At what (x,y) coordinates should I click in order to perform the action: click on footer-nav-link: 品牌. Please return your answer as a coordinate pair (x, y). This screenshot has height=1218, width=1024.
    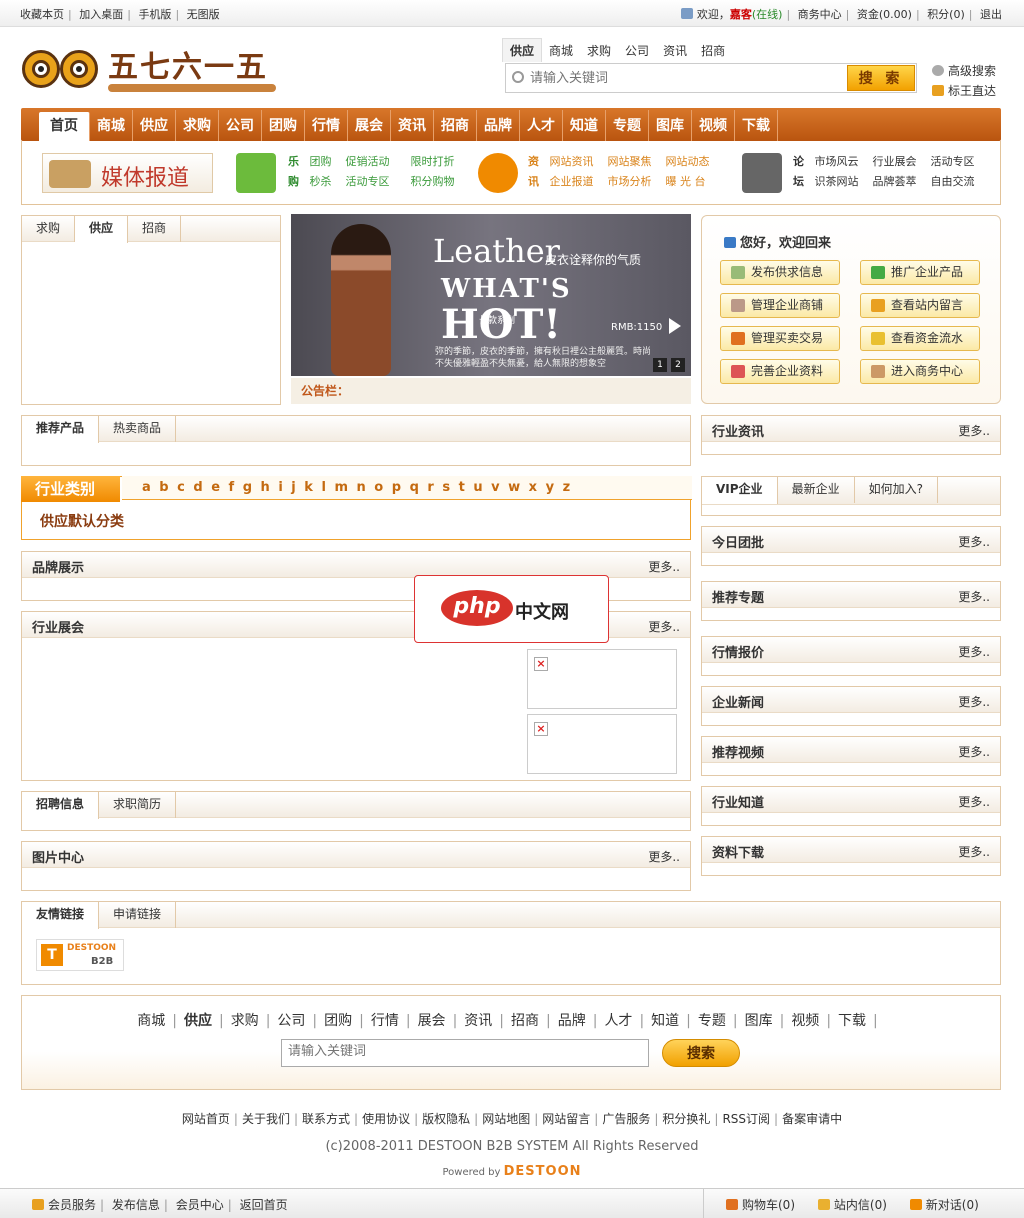
    Looking at the image, I should click on (572, 1021).